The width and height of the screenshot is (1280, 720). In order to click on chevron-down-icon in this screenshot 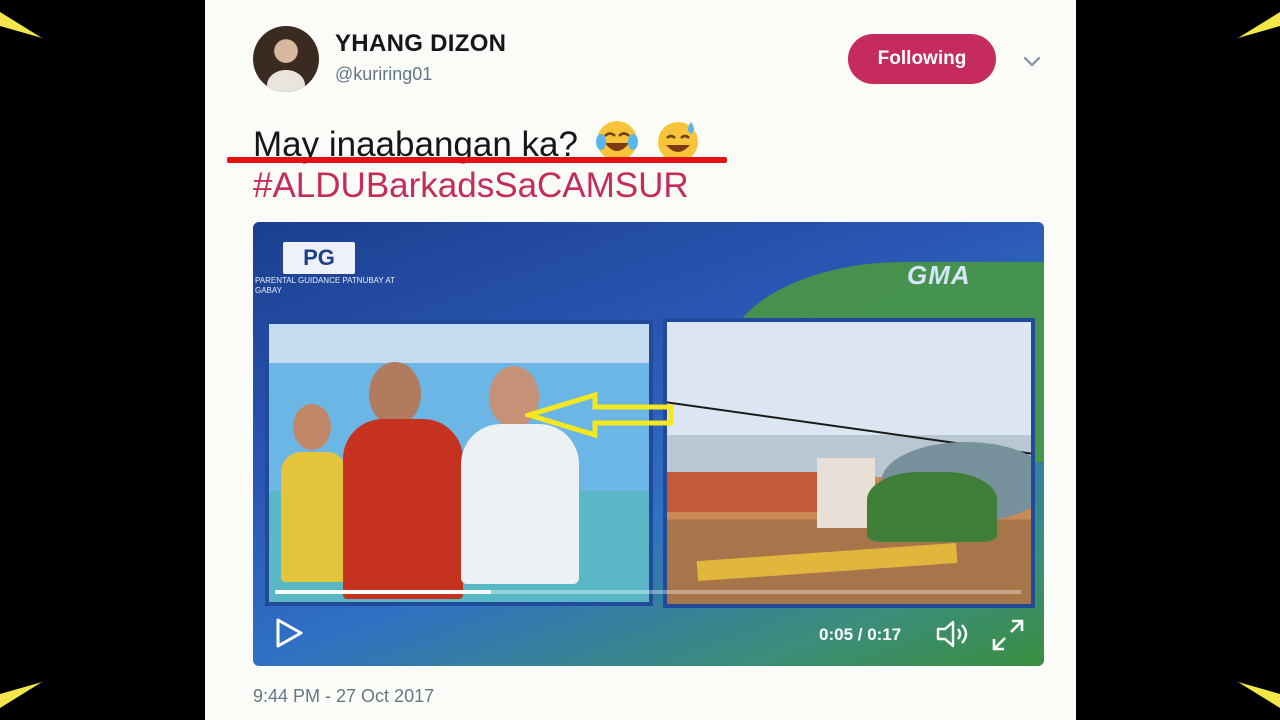, I will do `click(1032, 61)`.